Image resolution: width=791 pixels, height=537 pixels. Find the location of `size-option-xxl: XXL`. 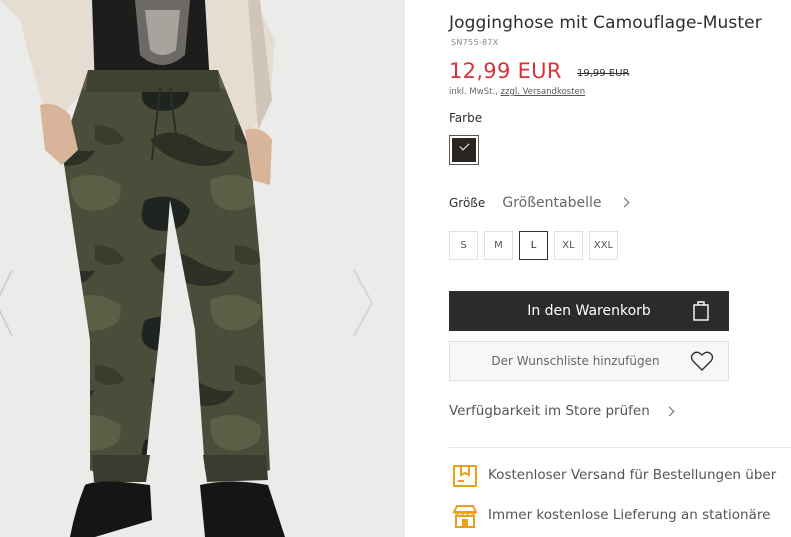

size-option-xxl: XXL is located at coordinates (603, 245).